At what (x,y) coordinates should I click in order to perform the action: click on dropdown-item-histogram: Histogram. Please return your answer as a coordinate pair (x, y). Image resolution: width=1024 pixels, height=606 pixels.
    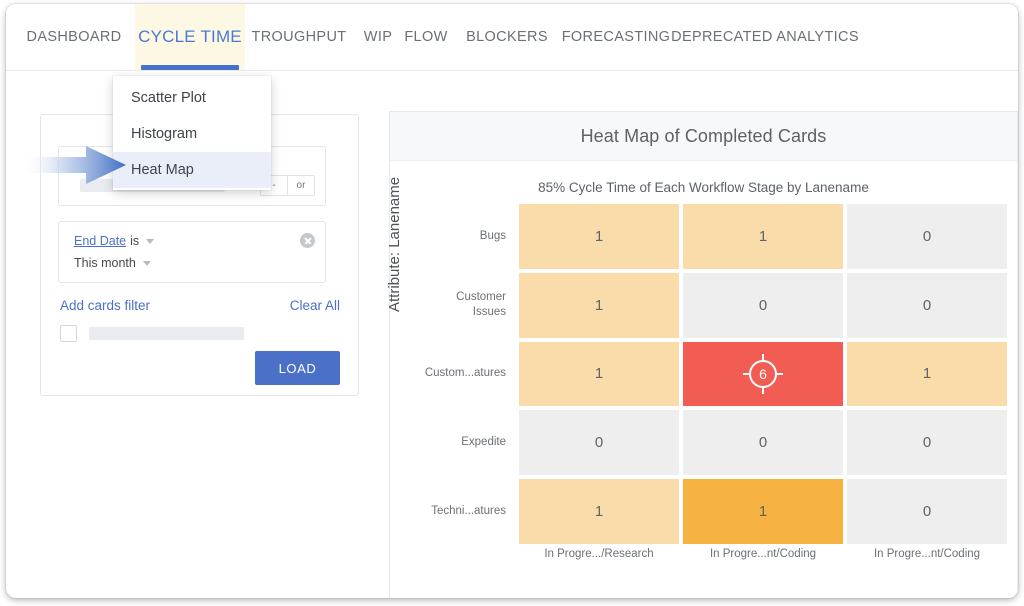
    Looking at the image, I should click on (192, 134).